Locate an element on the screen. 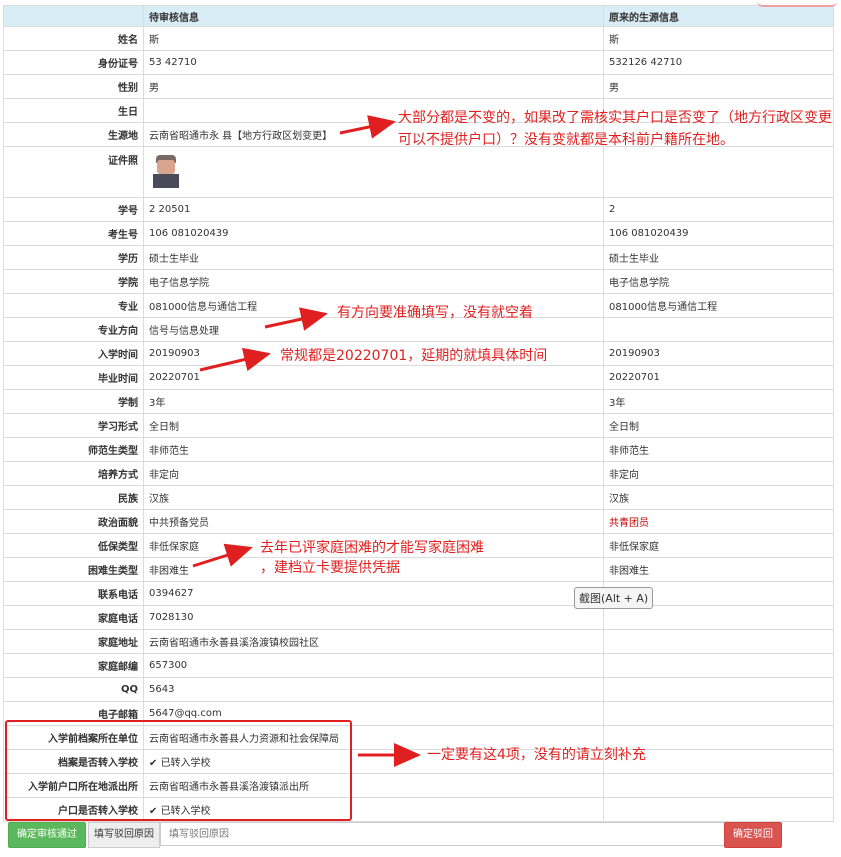  note-difficulty-1: 去年已评家庭困难的才能写家庭困难 is located at coordinates (372, 548).